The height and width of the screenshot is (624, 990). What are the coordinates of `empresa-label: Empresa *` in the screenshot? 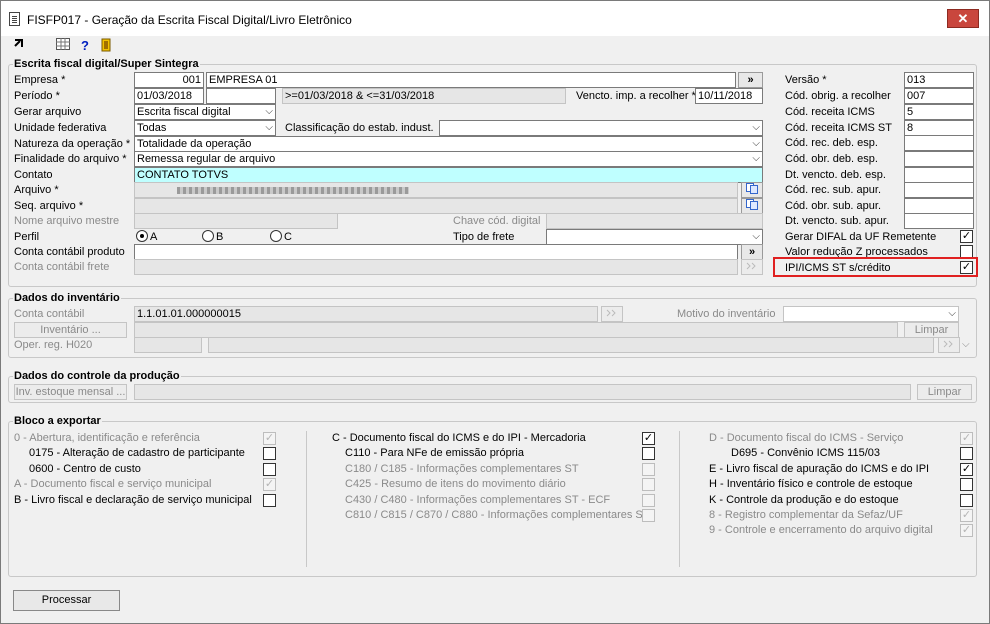 It's located at (40, 80).